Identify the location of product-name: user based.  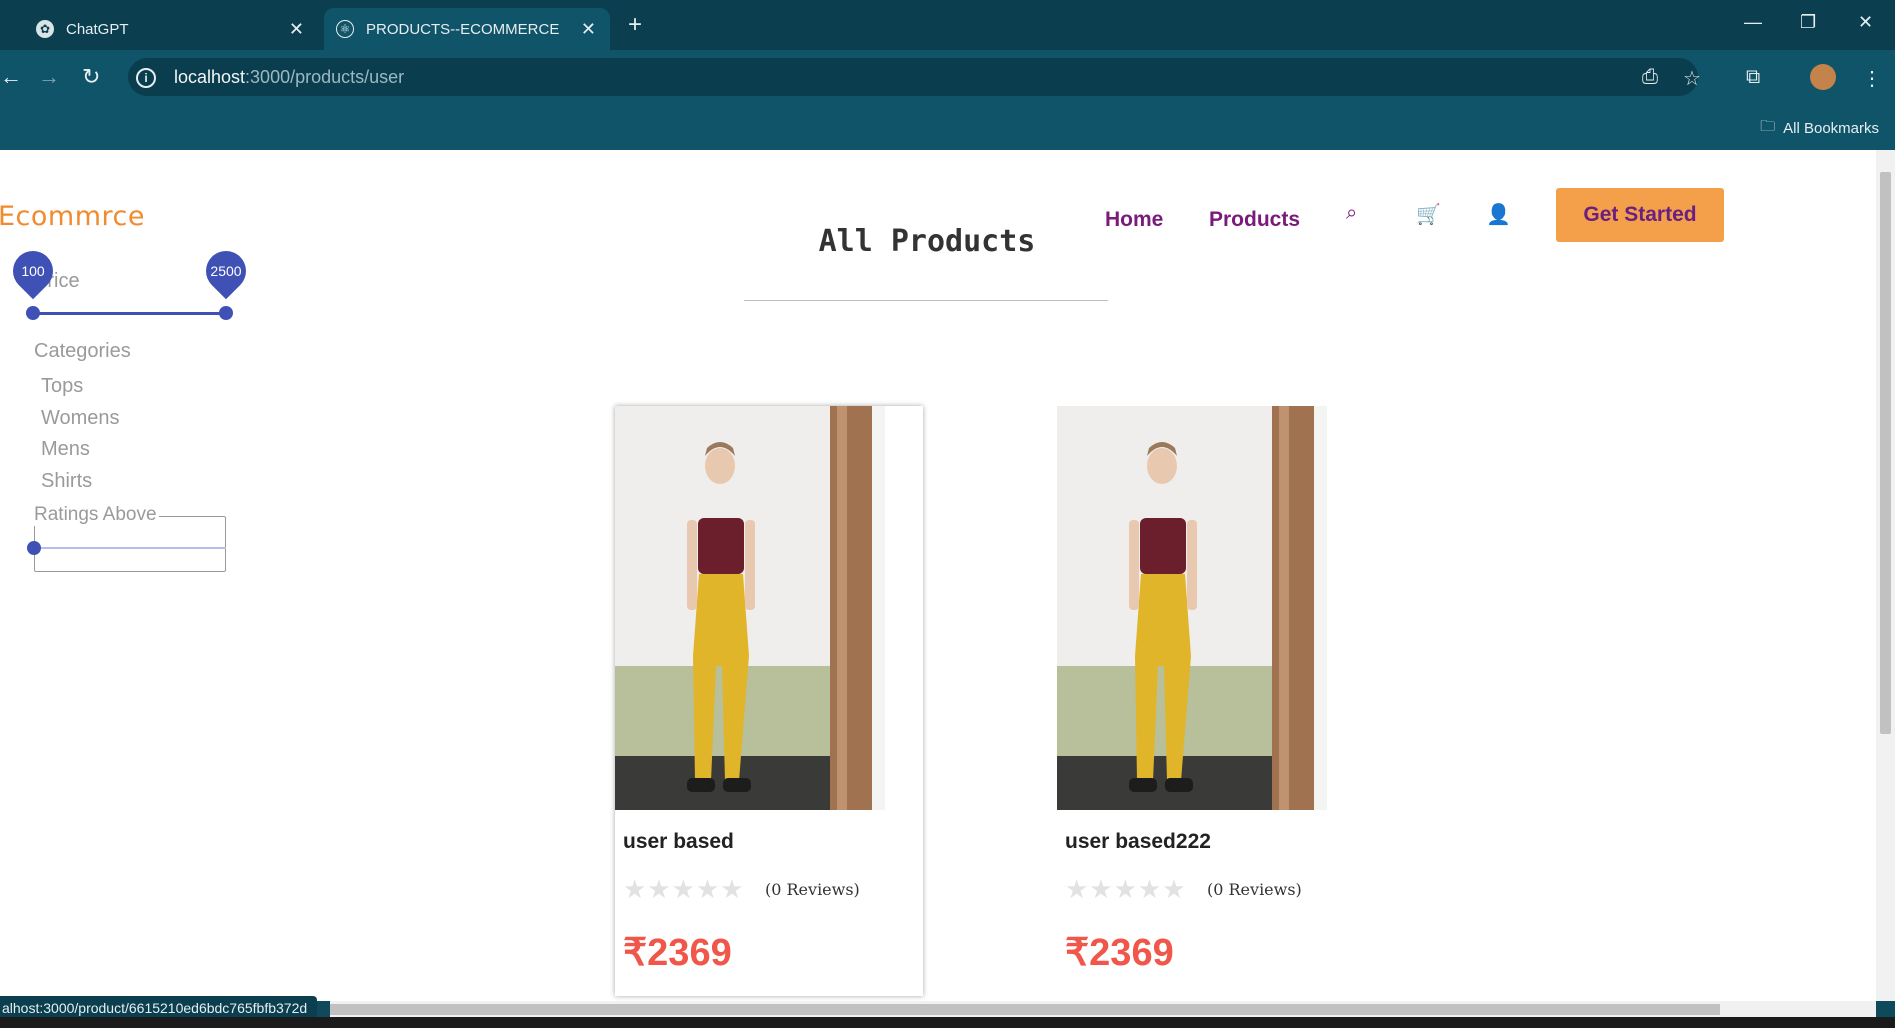
(678, 841).